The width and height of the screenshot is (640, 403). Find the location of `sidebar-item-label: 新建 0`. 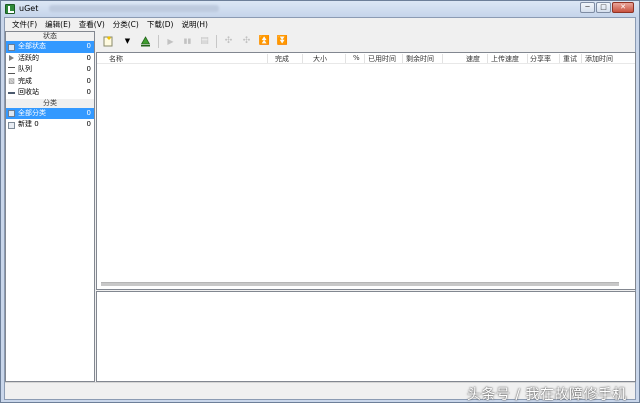

sidebar-item-label: 新建 0 is located at coordinates (28, 124).